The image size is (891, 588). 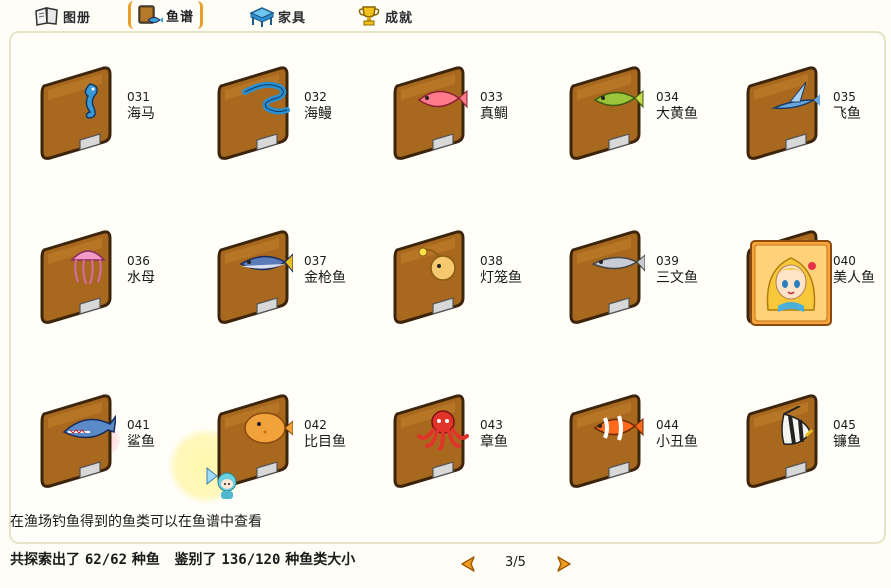 What do you see at coordinates (667, 97) in the screenshot?
I see `fish-number: 034` at bounding box center [667, 97].